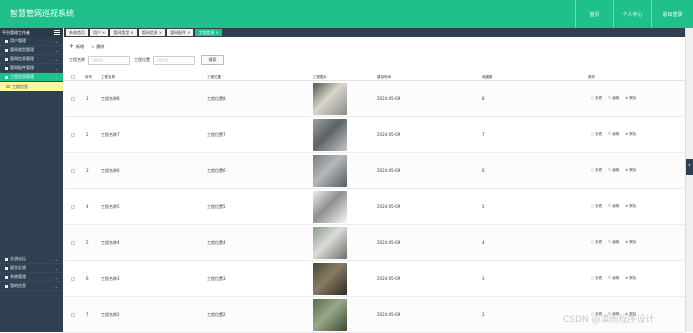 Image resolution: width=693 pixels, height=333 pixels. What do you see at coordinates (31, 259) in the screenshot?
I see `sidebar-bottom-item-0: 交流论坛 ⌄` at bounding box center [31, 259].